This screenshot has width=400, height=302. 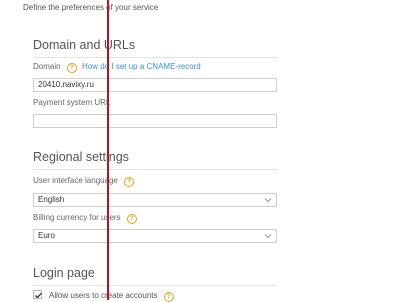 What do you see at coordinates (85, 218) in the screenshot?
I see `currency-label-row: Billing currency for users ?` at bounding box center [85, 218].